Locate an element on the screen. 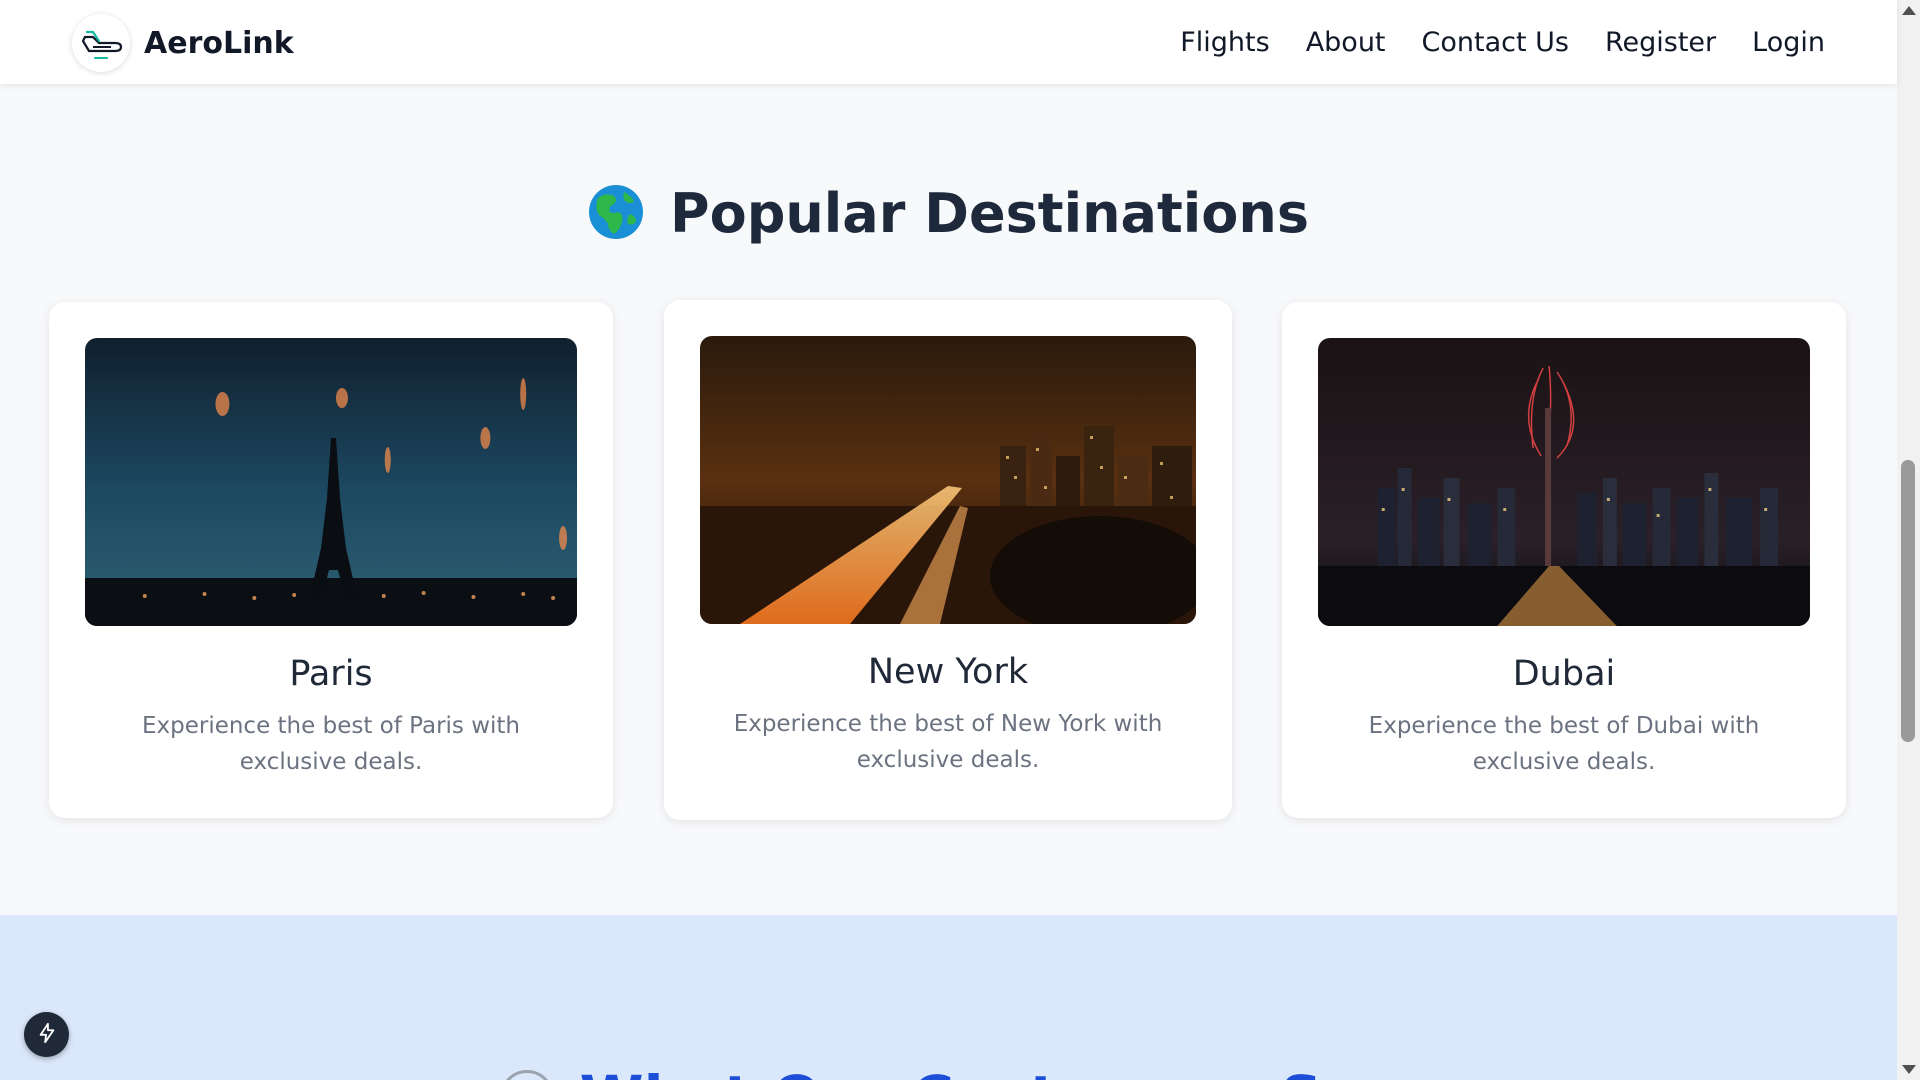 Image resolution: width=1920 pixels, height=1080 pixels. airplane-logo-icon is located at coordinates (101, 43).